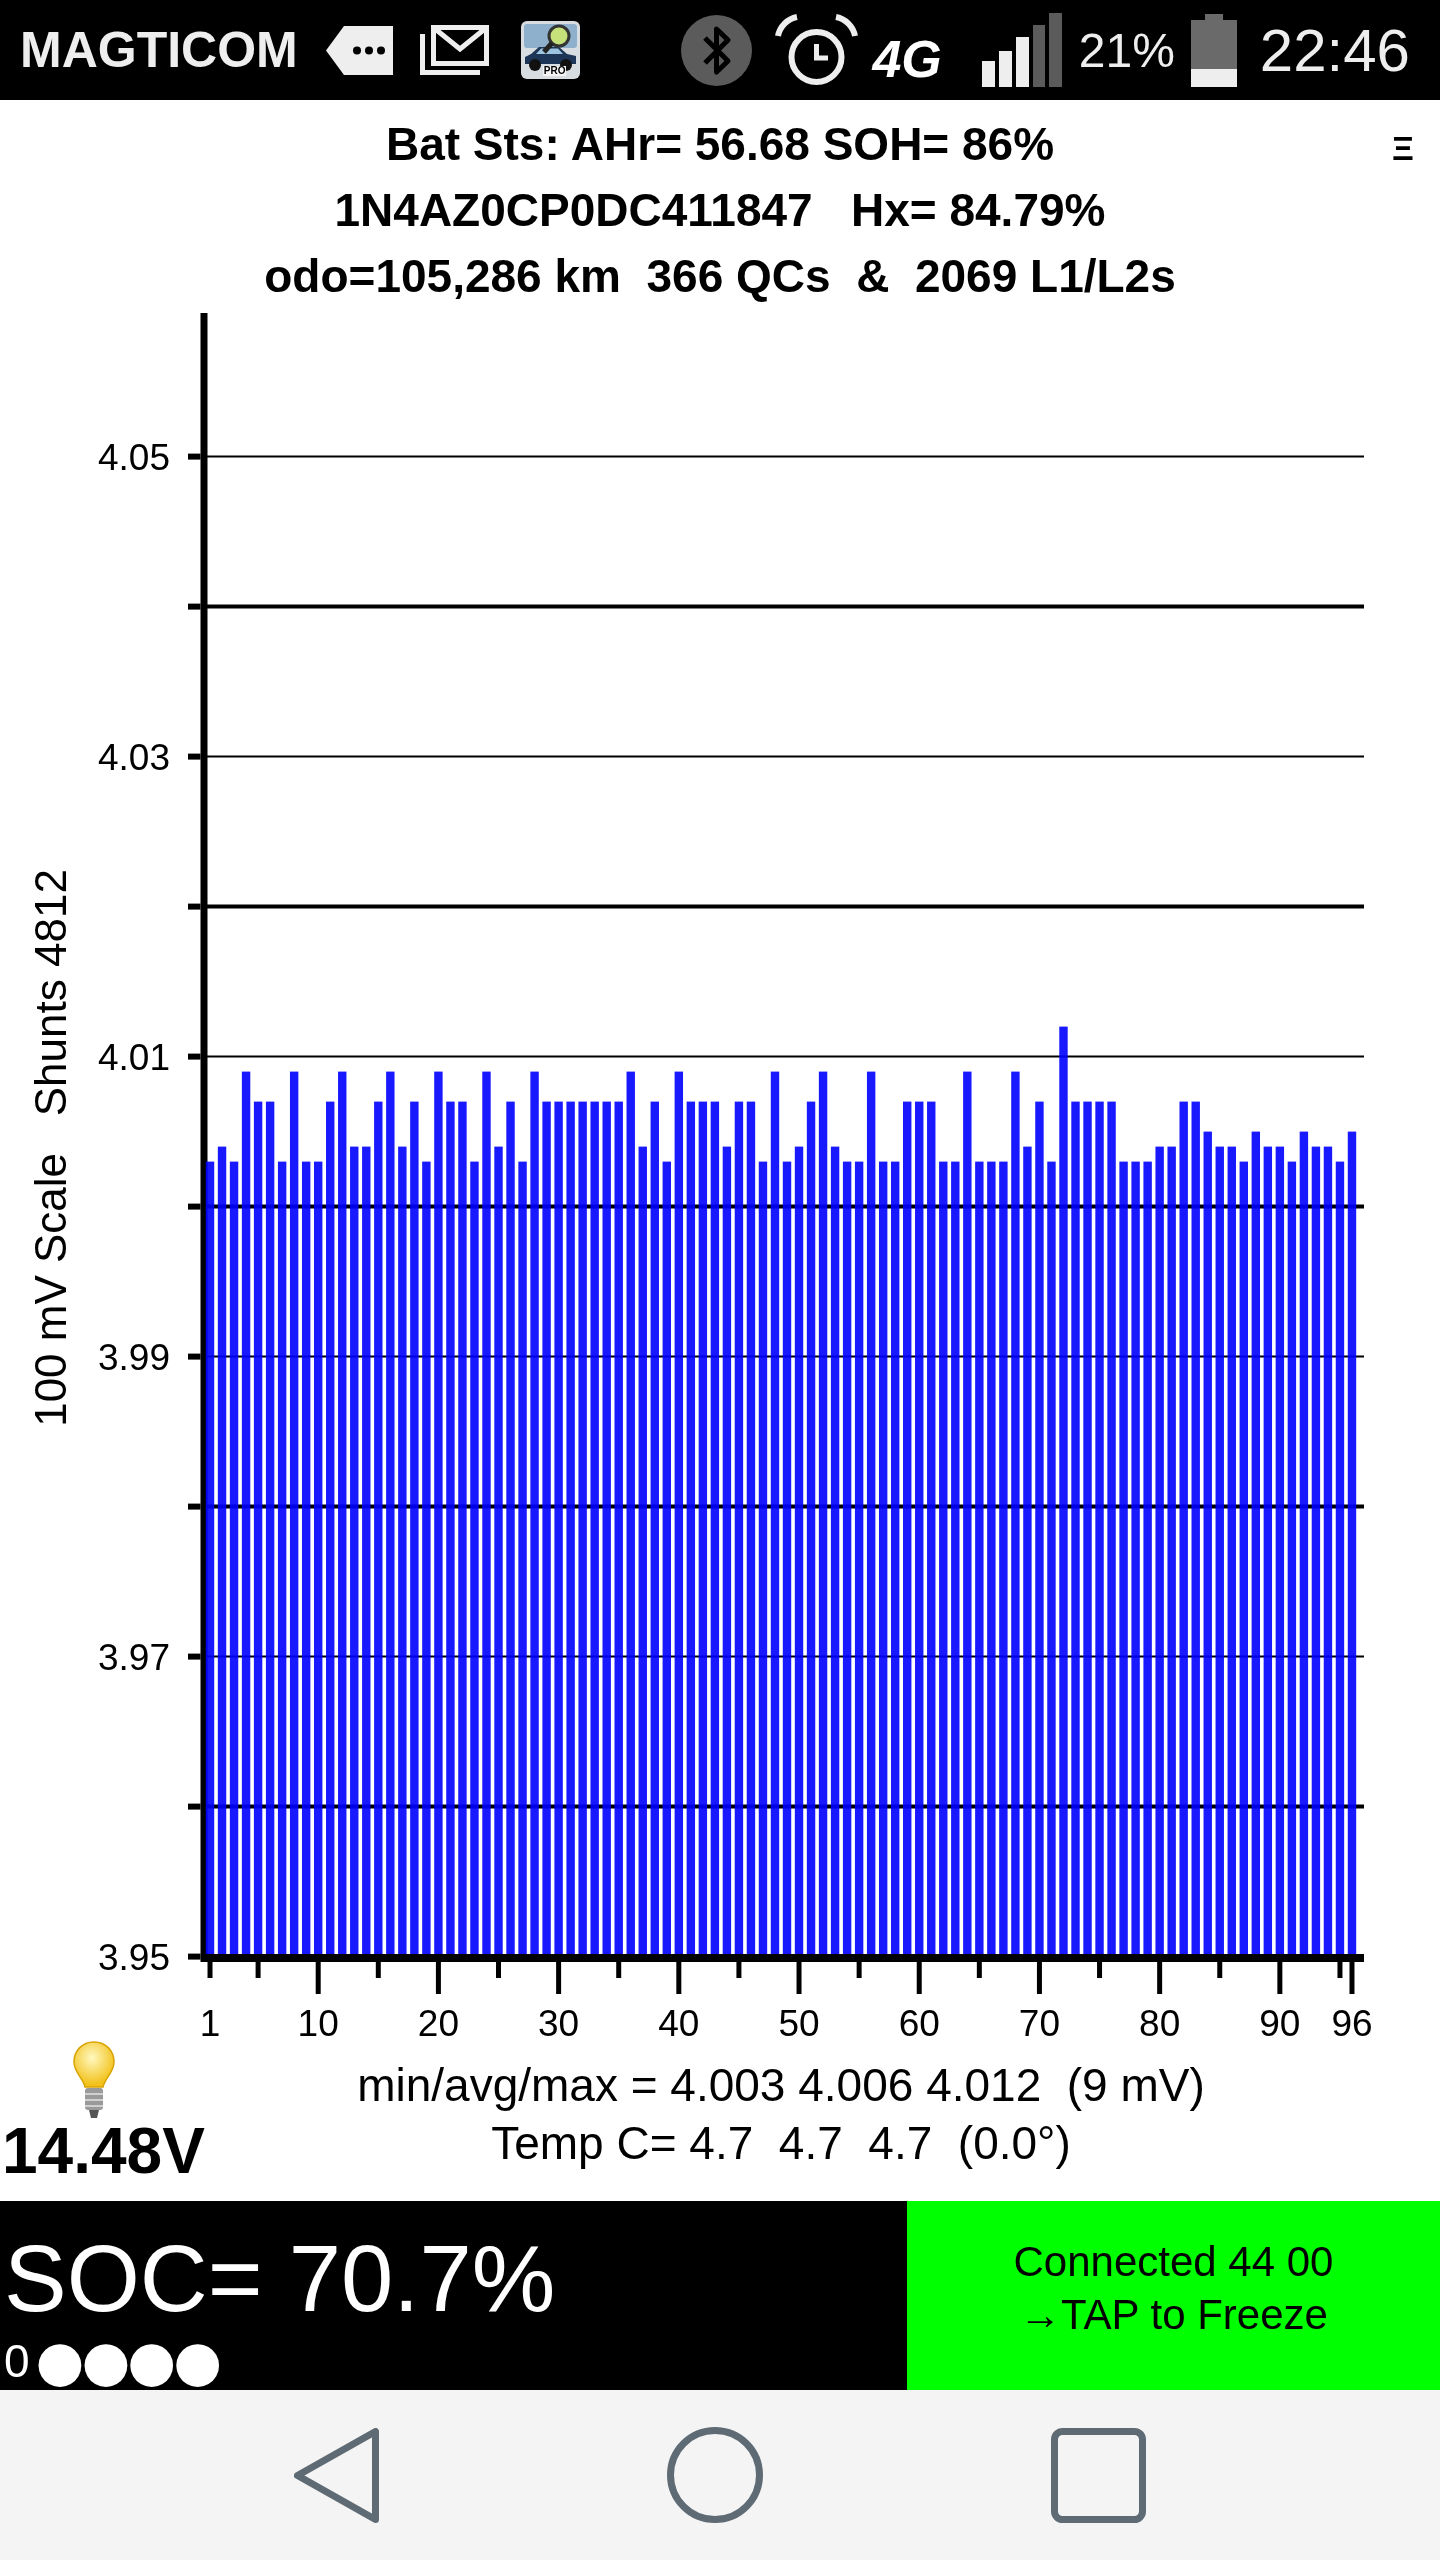  Describe the element at coordinates (554, 71) in the screenshot. I see `icon-badge-label: PRO` at that location.